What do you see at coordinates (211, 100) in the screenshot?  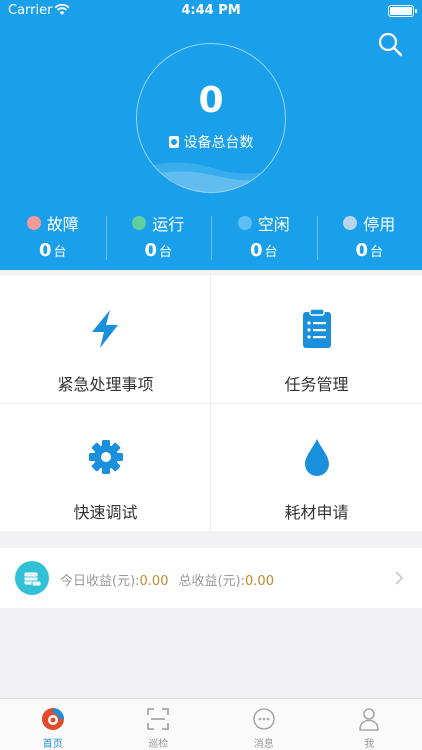 I see `total-devices-value: 0` at bounding box center [211, 100].